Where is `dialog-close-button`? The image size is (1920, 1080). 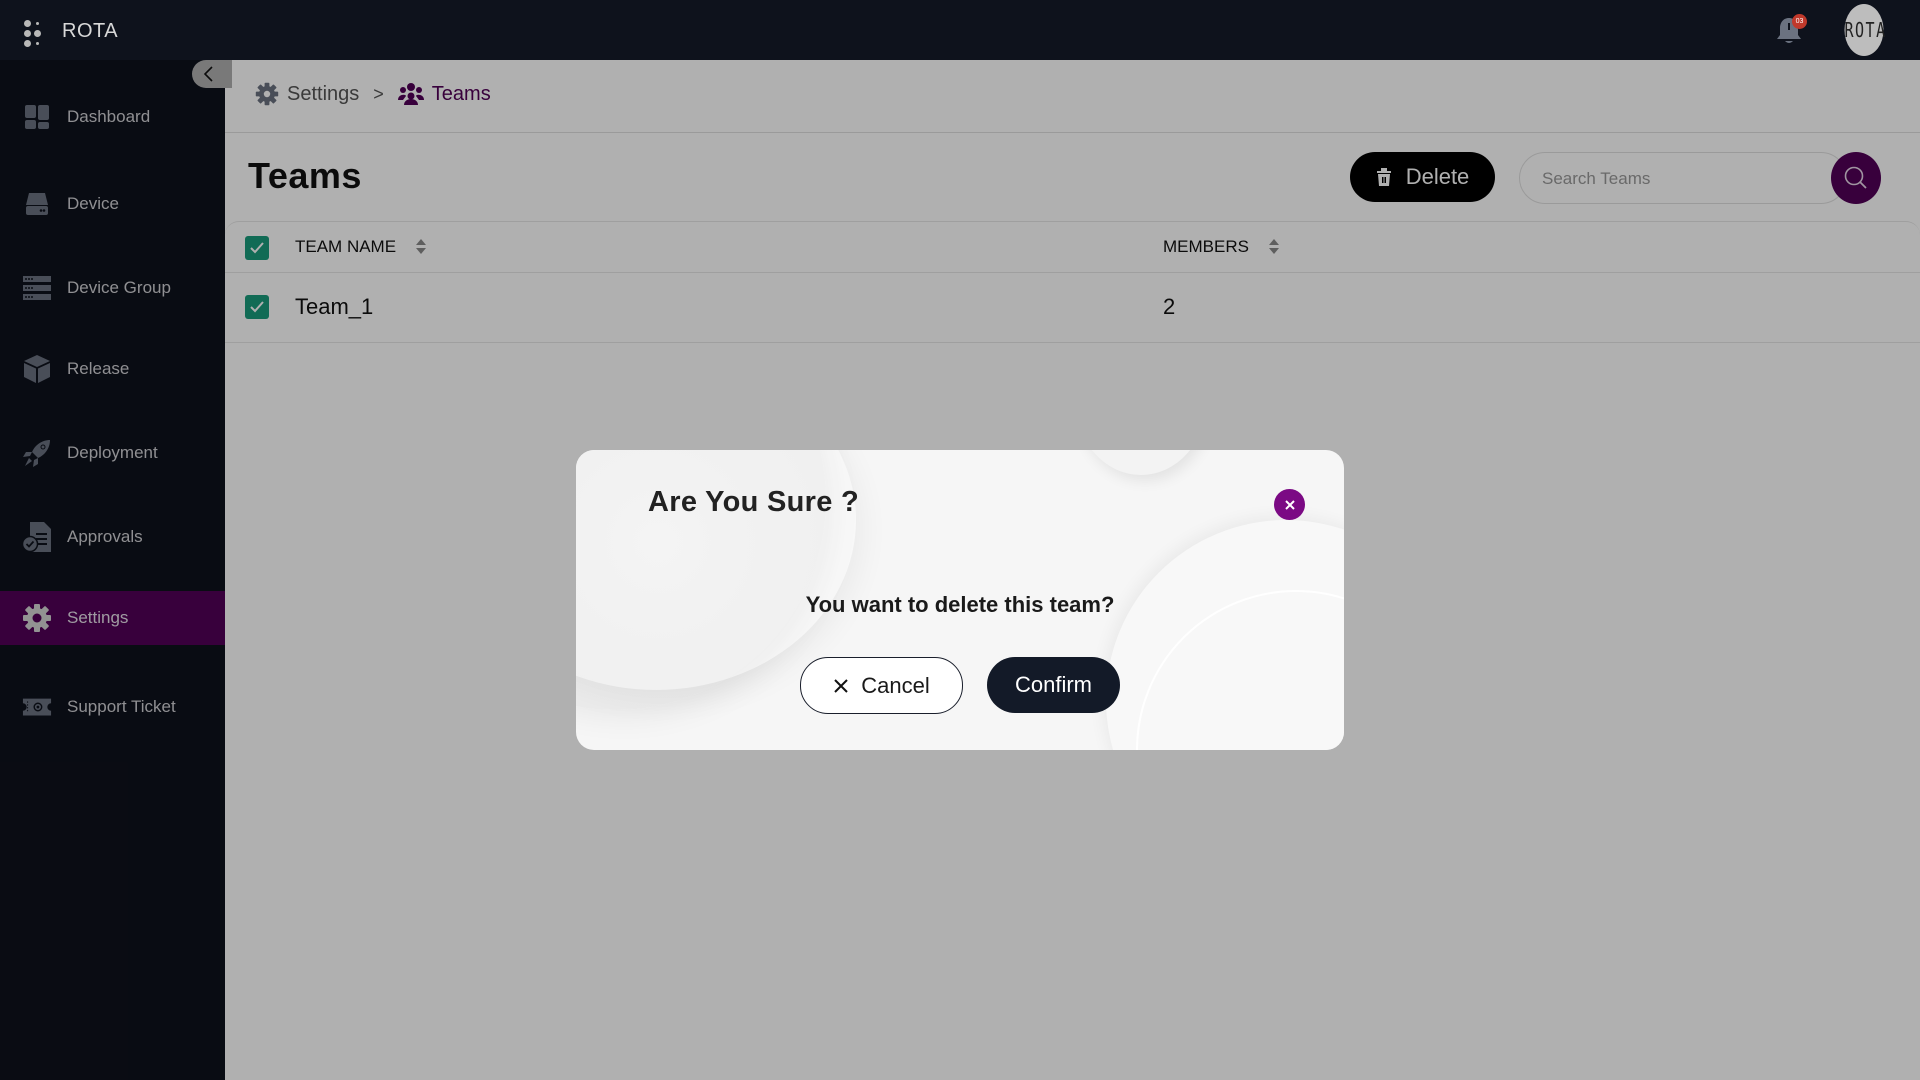
dialog-close-button is located at coordinates (1289, 504).